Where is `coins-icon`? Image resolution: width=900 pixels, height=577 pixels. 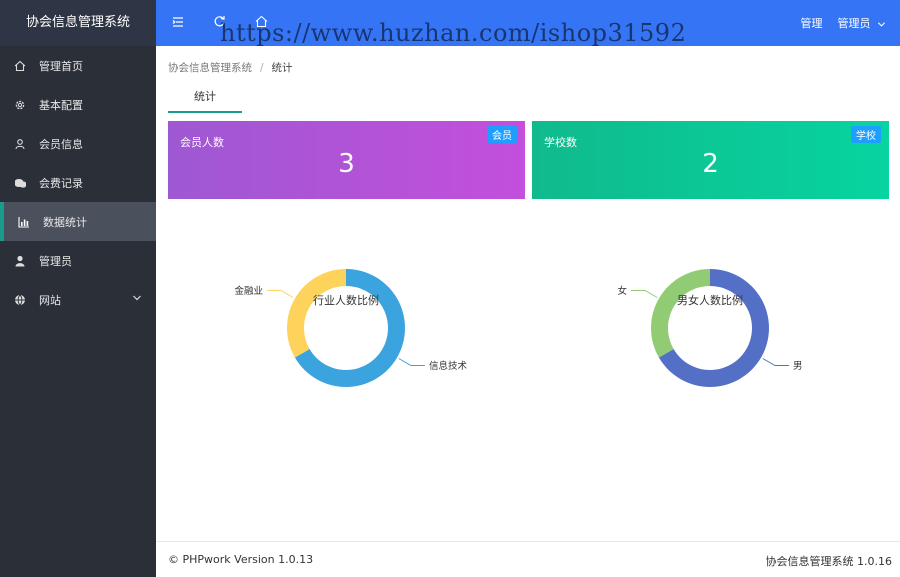
coins-icon is located at coordinates (20, 183).